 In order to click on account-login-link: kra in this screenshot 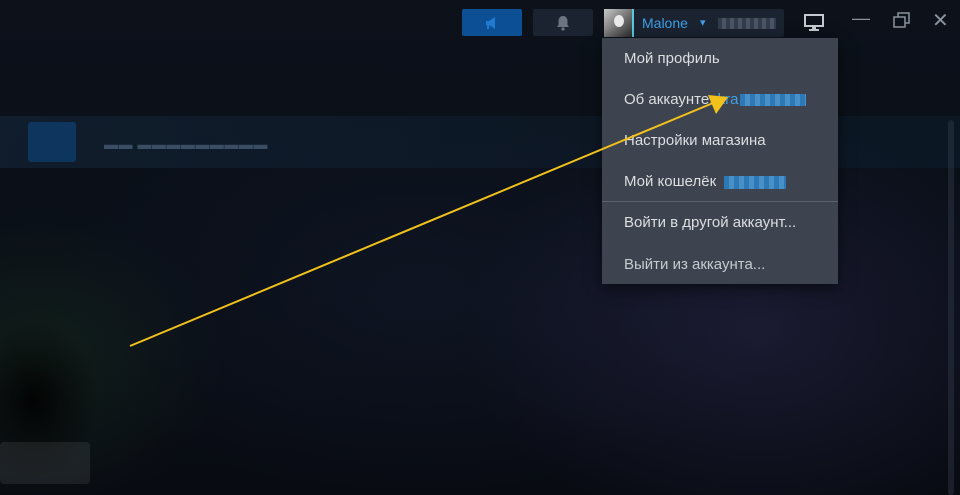, I will do `click(728, 99)`.